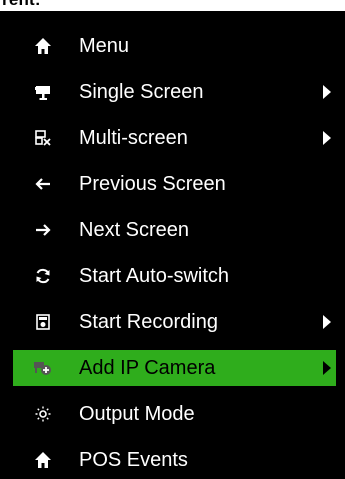  What do you see at coordinates (43, 138) in the screenshot?
I see `multi-screen-icon` at bounding box center [43, 138].